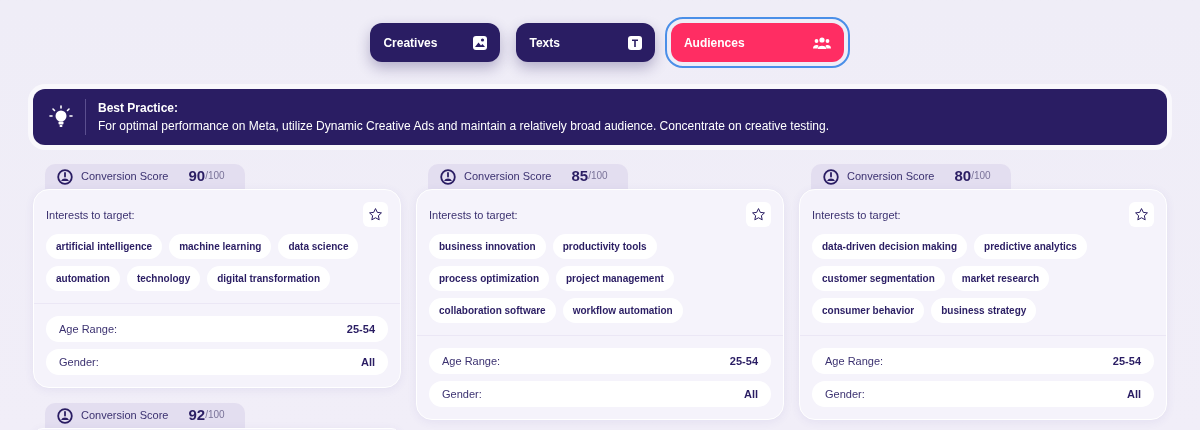  What do you see at coordinates (1030, 246) in the screenshot?
I see `interest-tag: predictive analytics` at bounding box center [1030, 246].